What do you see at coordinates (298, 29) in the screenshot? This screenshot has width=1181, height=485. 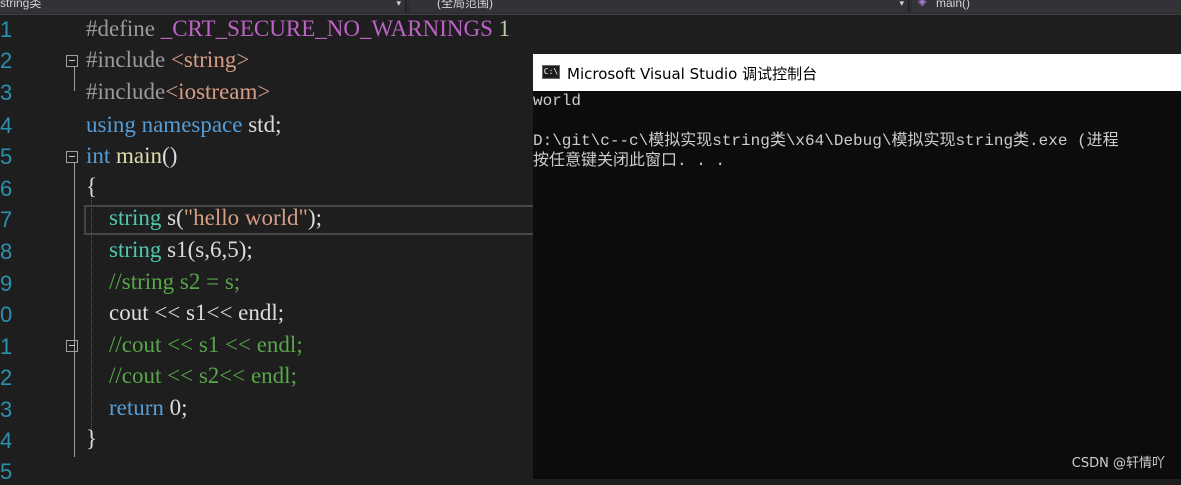 I see `code-line: #define _CRT_SECURE_NO_WARNINGS 1` at bounding box center [298, 29].